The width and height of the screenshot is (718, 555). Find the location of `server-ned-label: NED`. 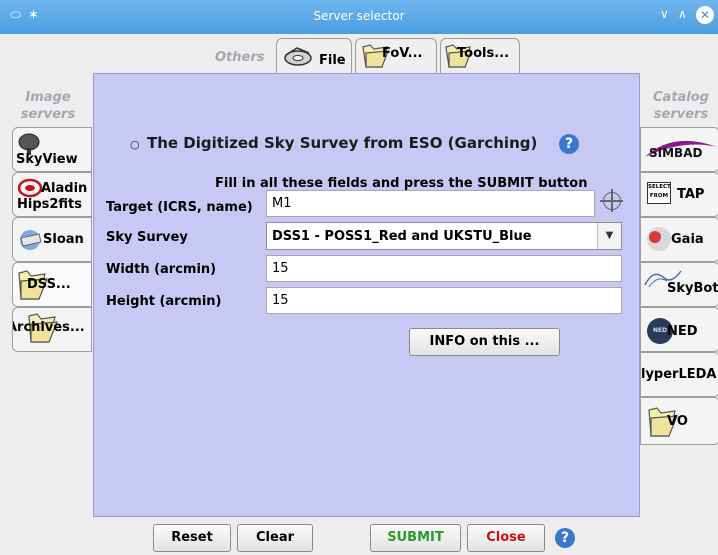

server-ned-label: NED is located at coordinates (682, 331).